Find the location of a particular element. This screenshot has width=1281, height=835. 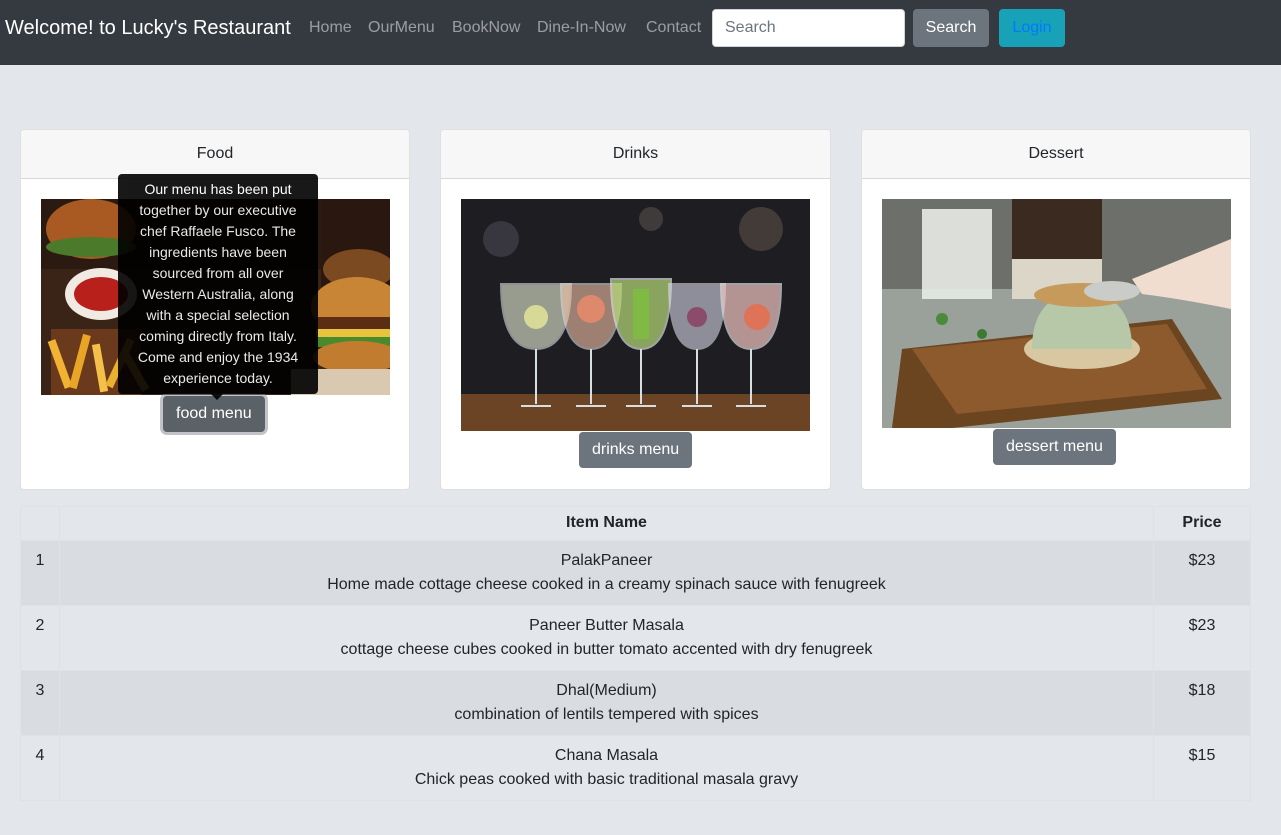

dessert-image is located at coordinates (1056, 313).